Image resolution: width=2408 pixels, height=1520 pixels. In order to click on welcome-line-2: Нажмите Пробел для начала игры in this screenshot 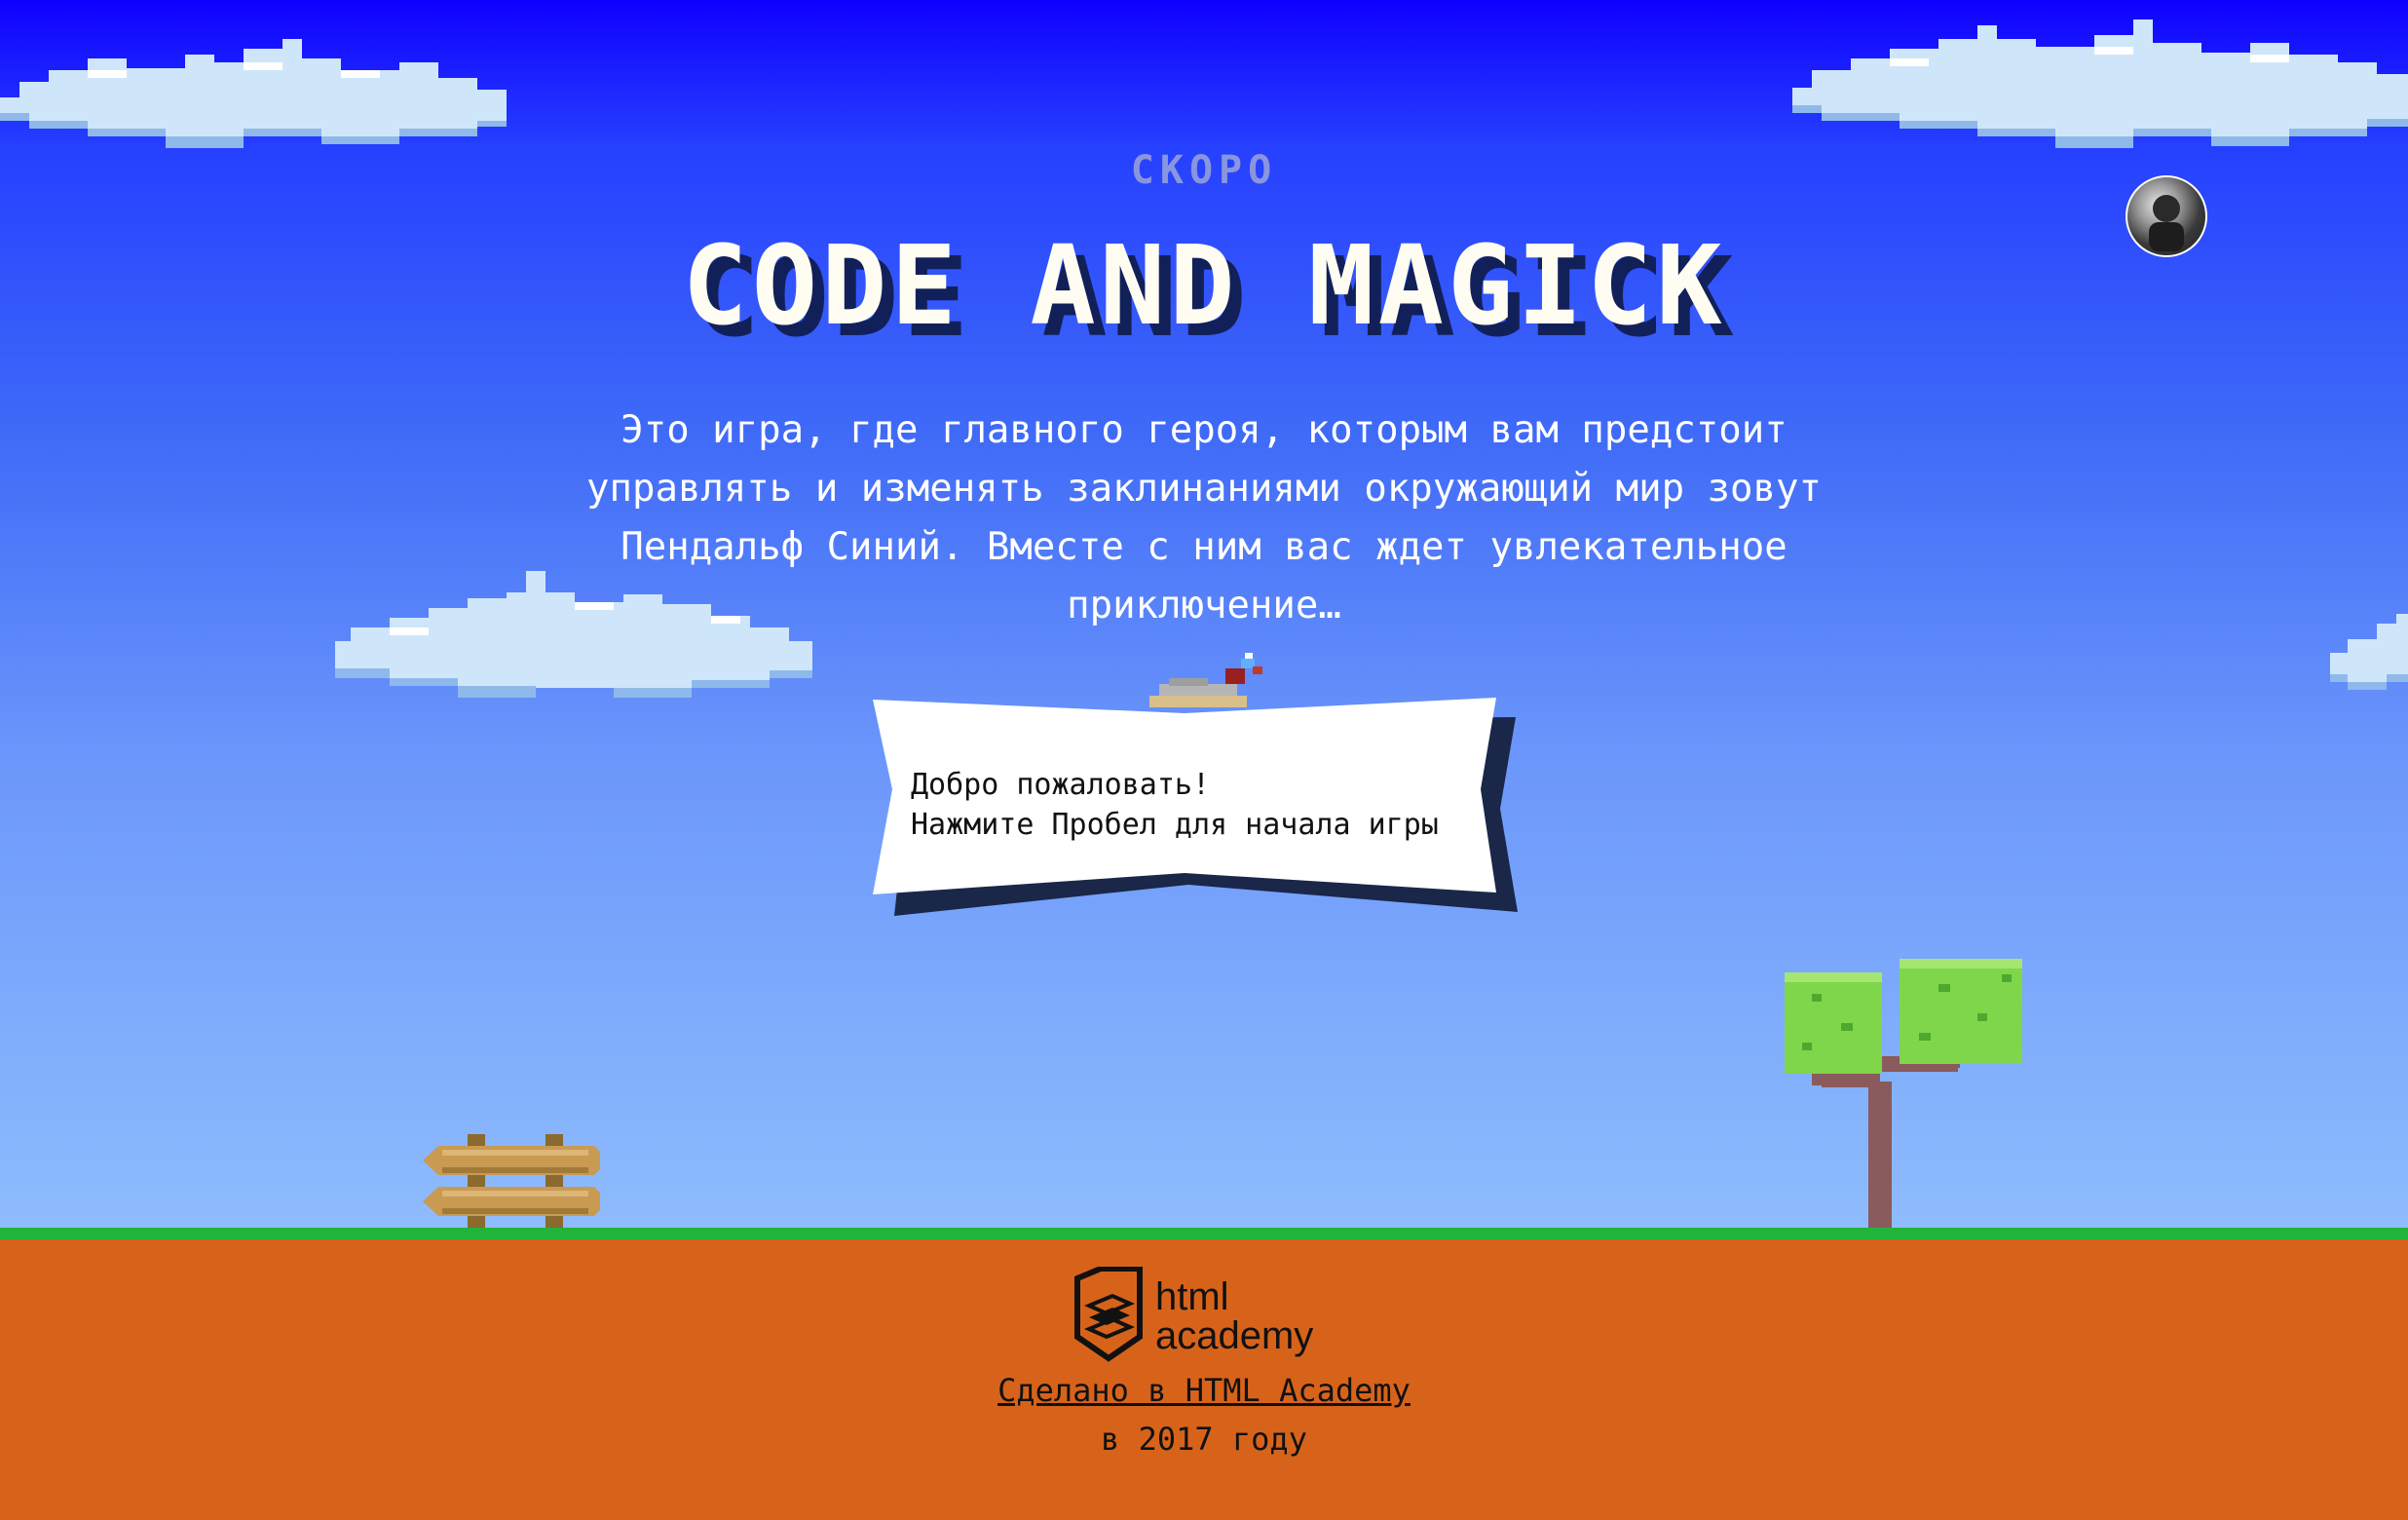, I will do `click(1175, 825)`.